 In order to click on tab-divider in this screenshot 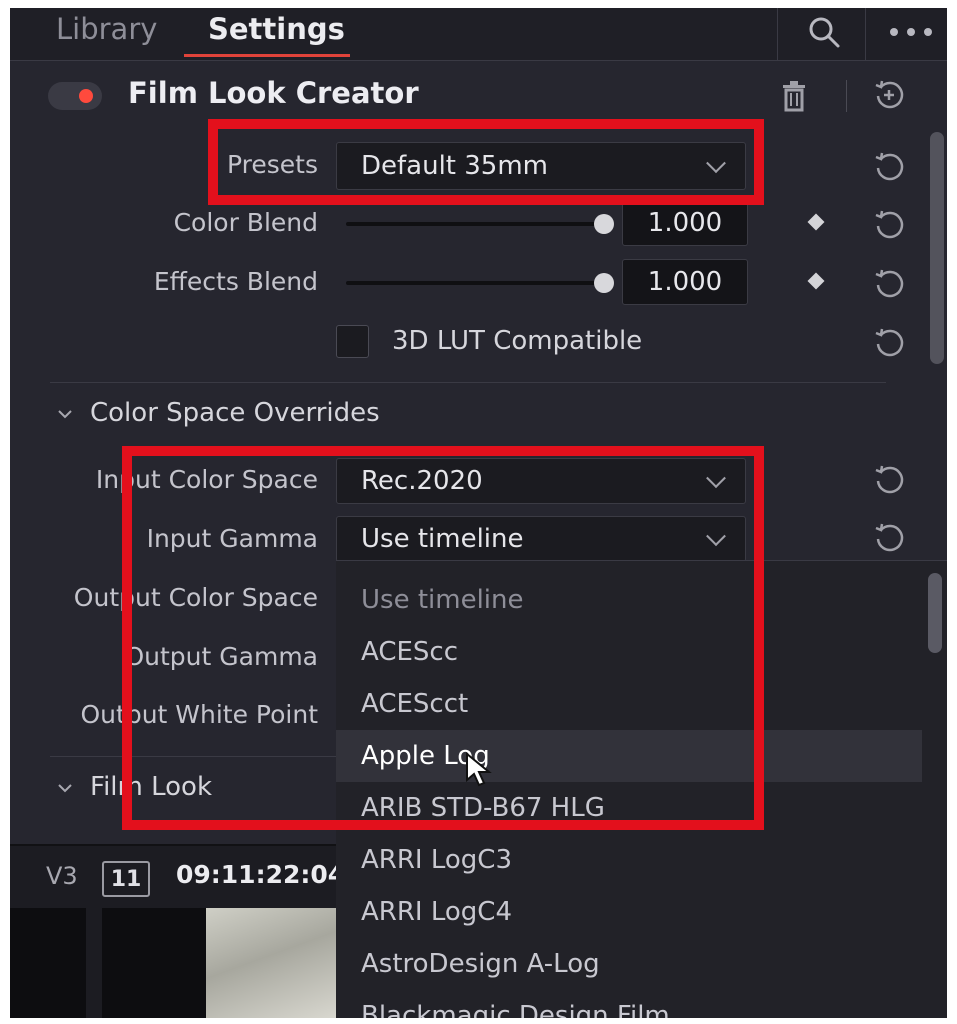, I will do `click(777, 34)`.